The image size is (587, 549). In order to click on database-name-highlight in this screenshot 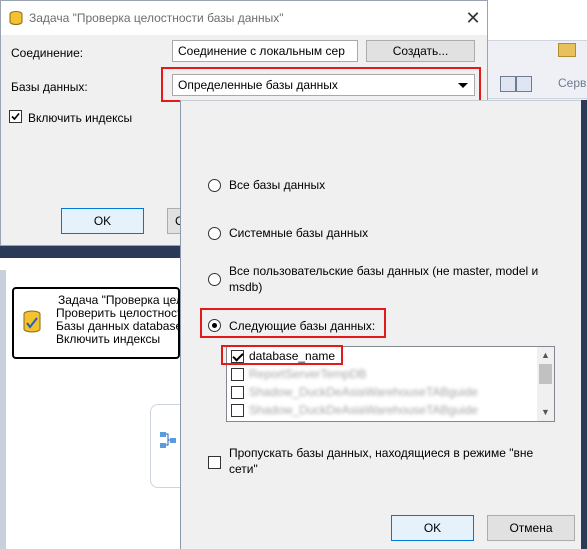, I will do `click(282, 355)`.